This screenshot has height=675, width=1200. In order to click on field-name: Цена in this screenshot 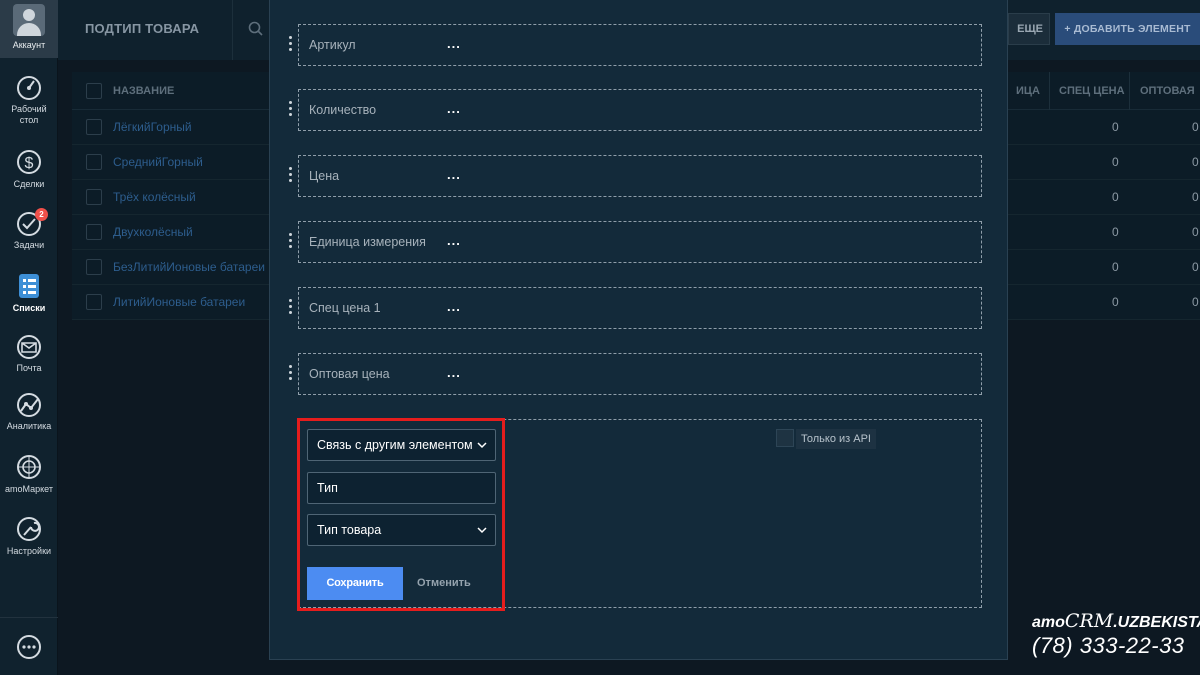, I will do `click(324, 176)`.